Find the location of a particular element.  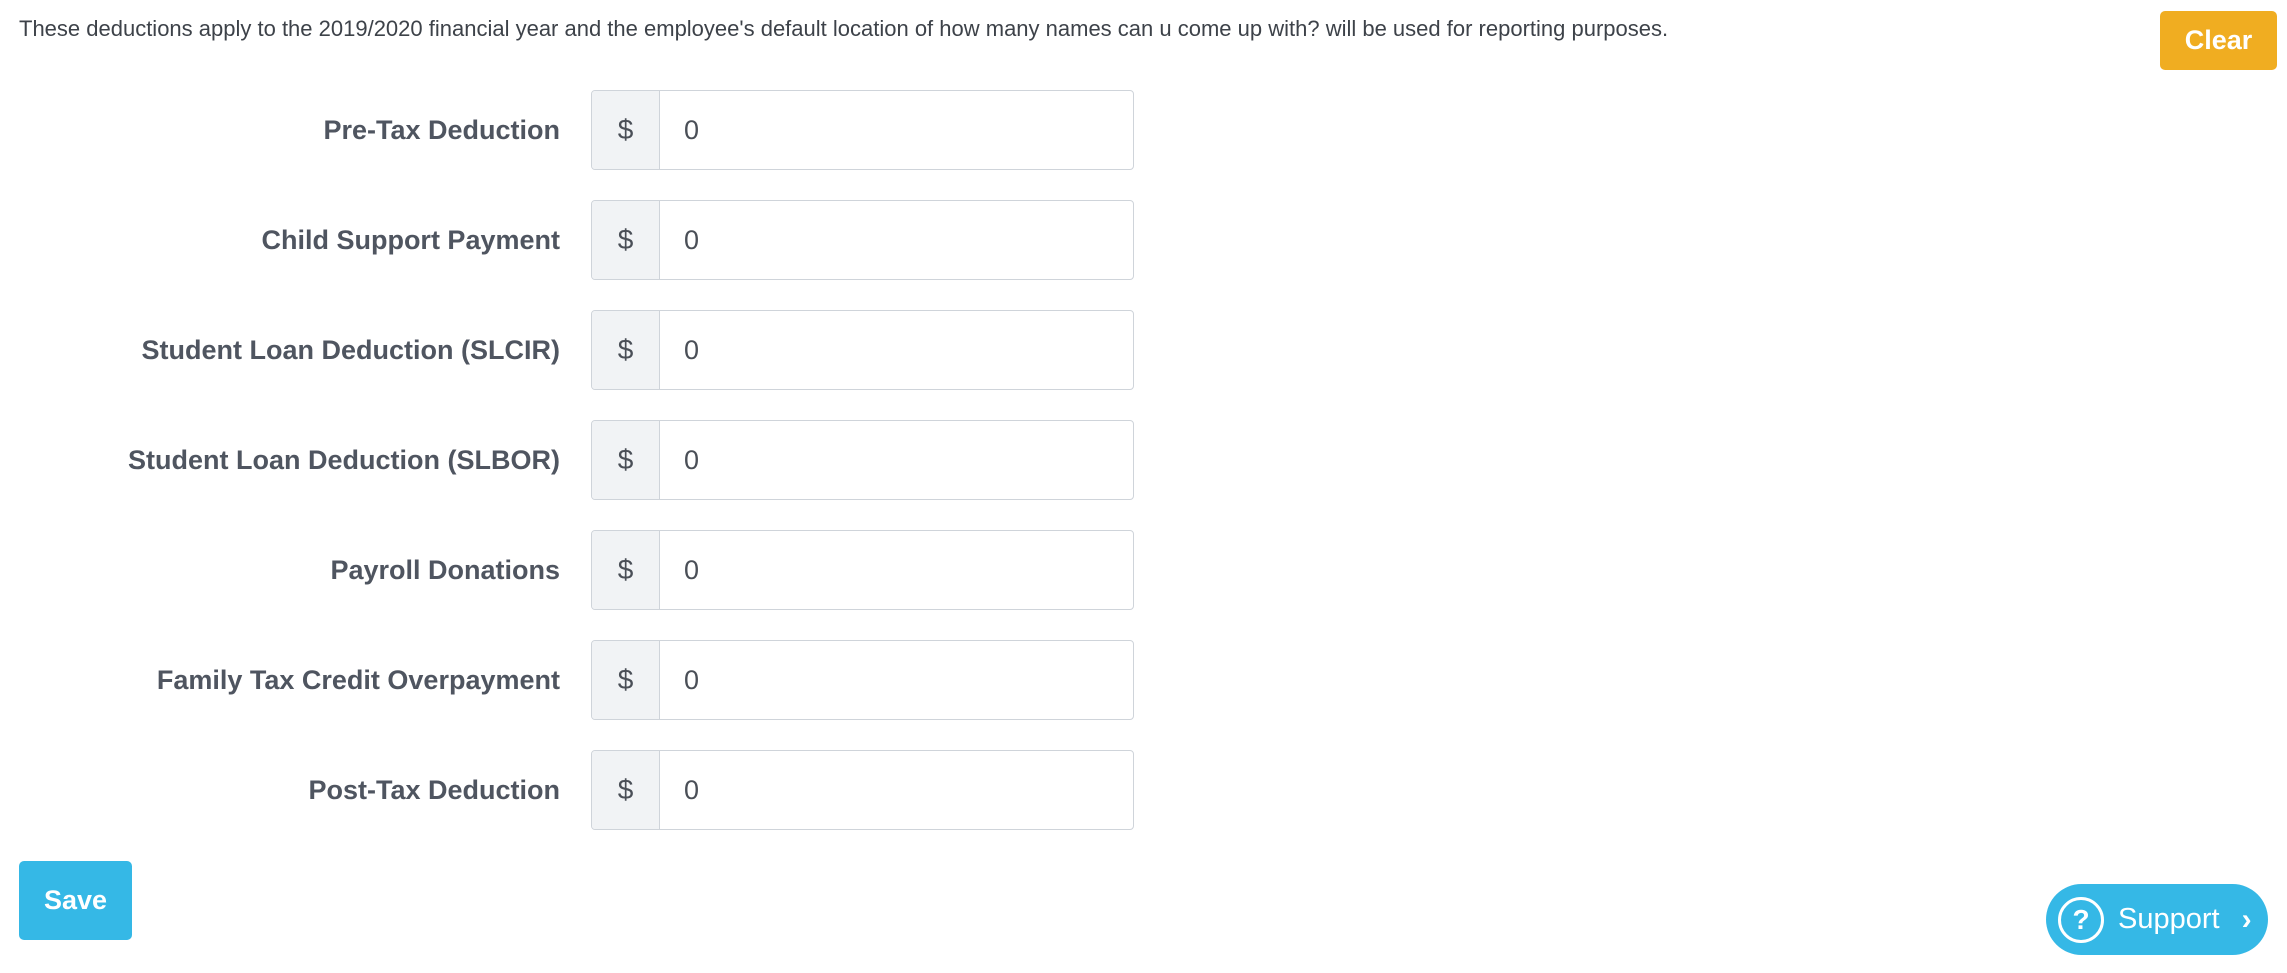

chevron-right-icon: › is located at coordinates (2246, 919).